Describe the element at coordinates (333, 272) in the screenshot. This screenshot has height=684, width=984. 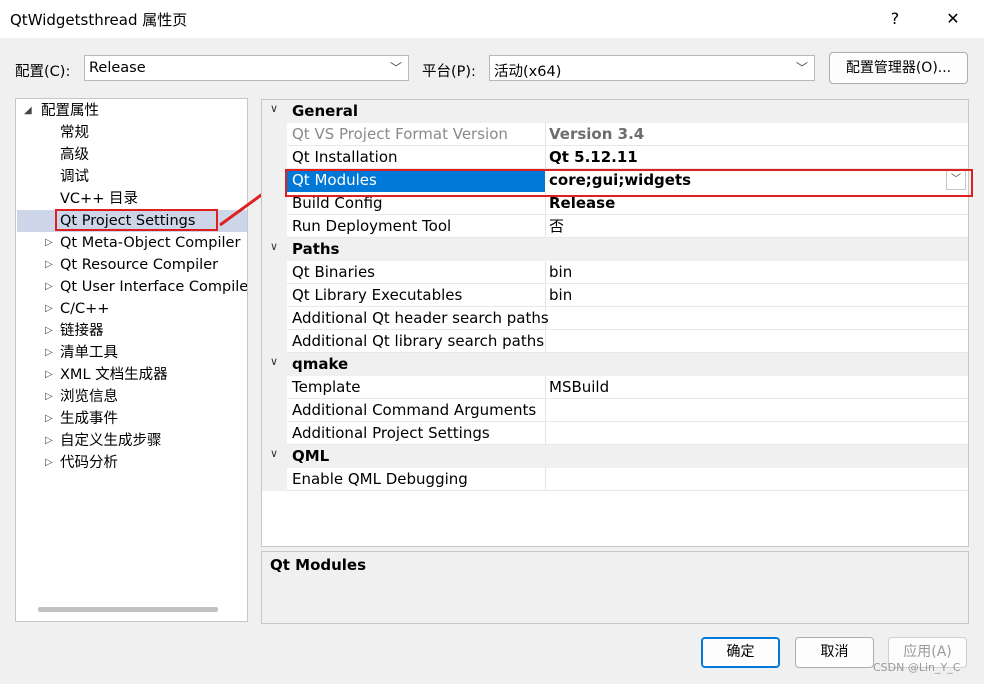
I see `prop-name: Qt Binaries` at that location.